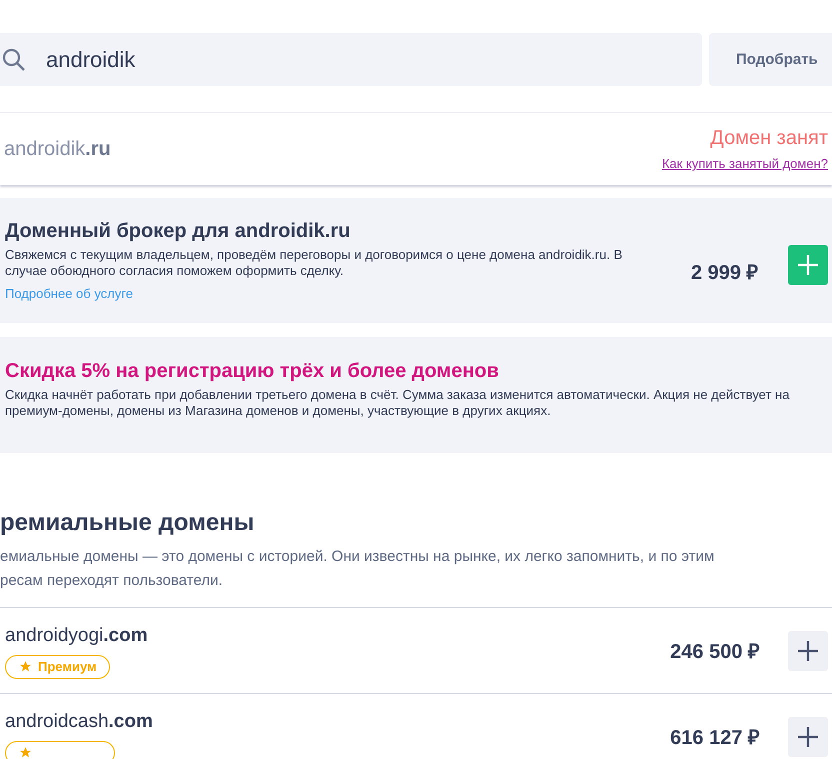  I want to click on search-icon, so click(14, 60).